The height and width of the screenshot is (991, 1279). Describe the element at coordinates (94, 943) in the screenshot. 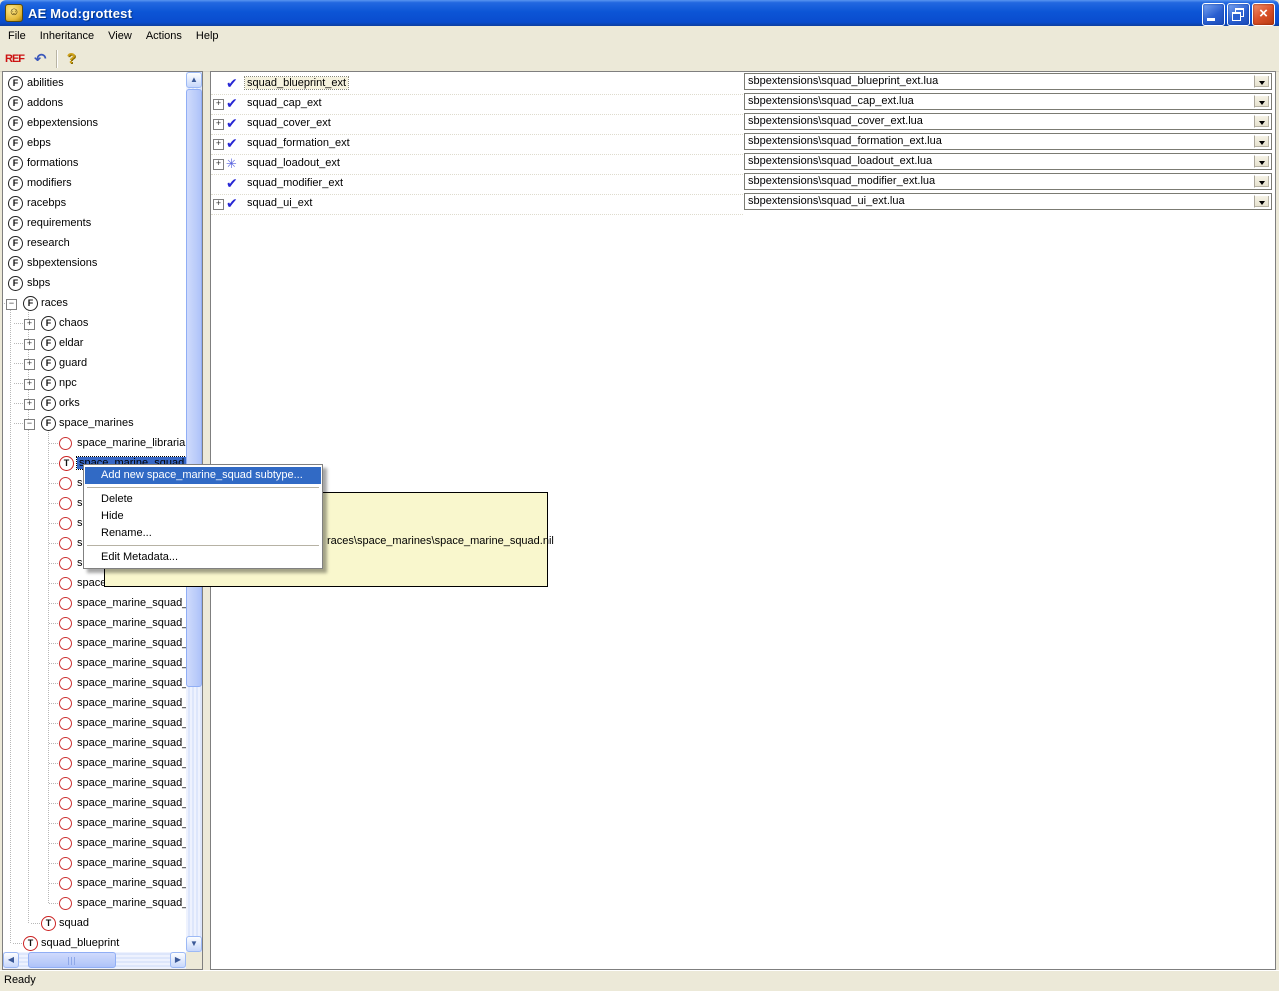

I see `tree-item: Tsquad_blueprint` at that location.